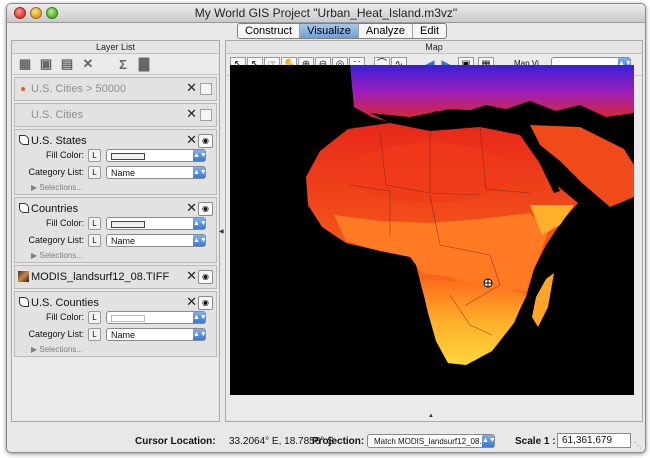 The width and height of the screenshot is (650, 458). What do you see at coordinates (59, 141) in the screenshot?
I see `layer-name: U.S. States` at bounding box center [59, 141].